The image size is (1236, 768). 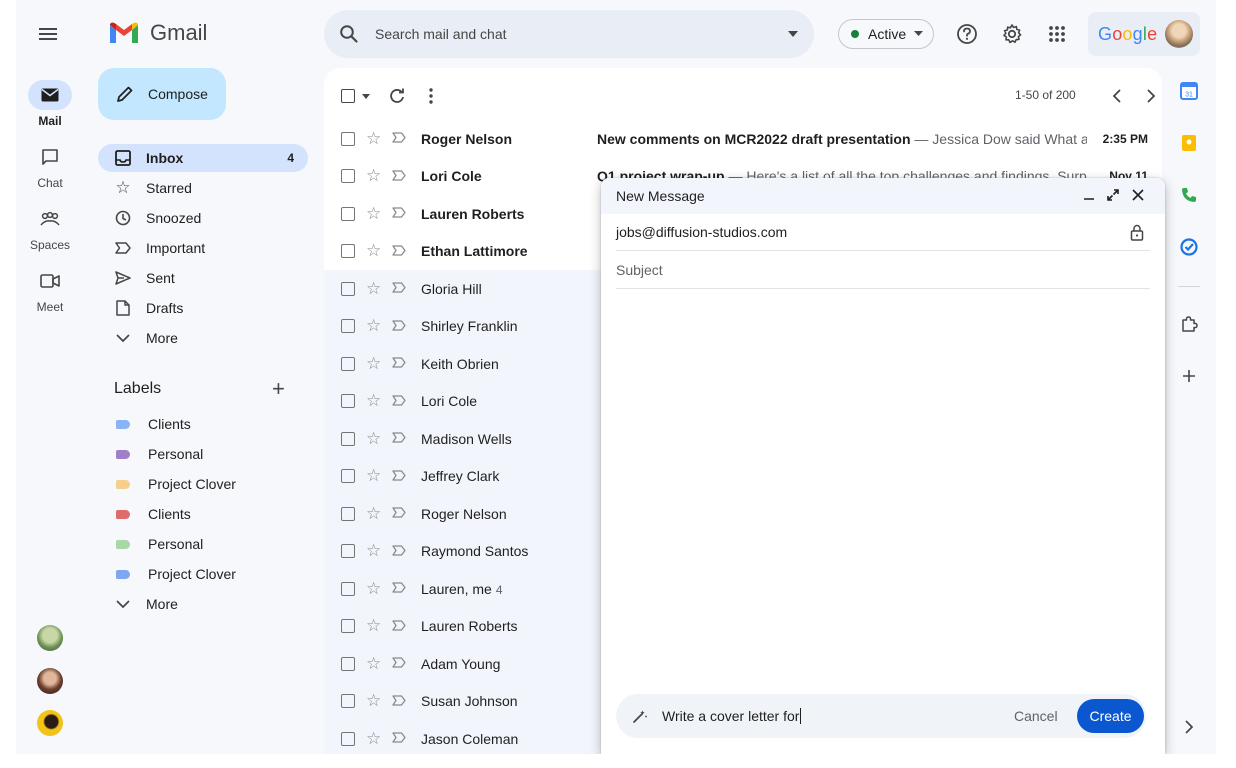 What do you see at coordinates (431, 96) in the screenshot?
I see `more-vert-icon` at bounding box center [431, 96].